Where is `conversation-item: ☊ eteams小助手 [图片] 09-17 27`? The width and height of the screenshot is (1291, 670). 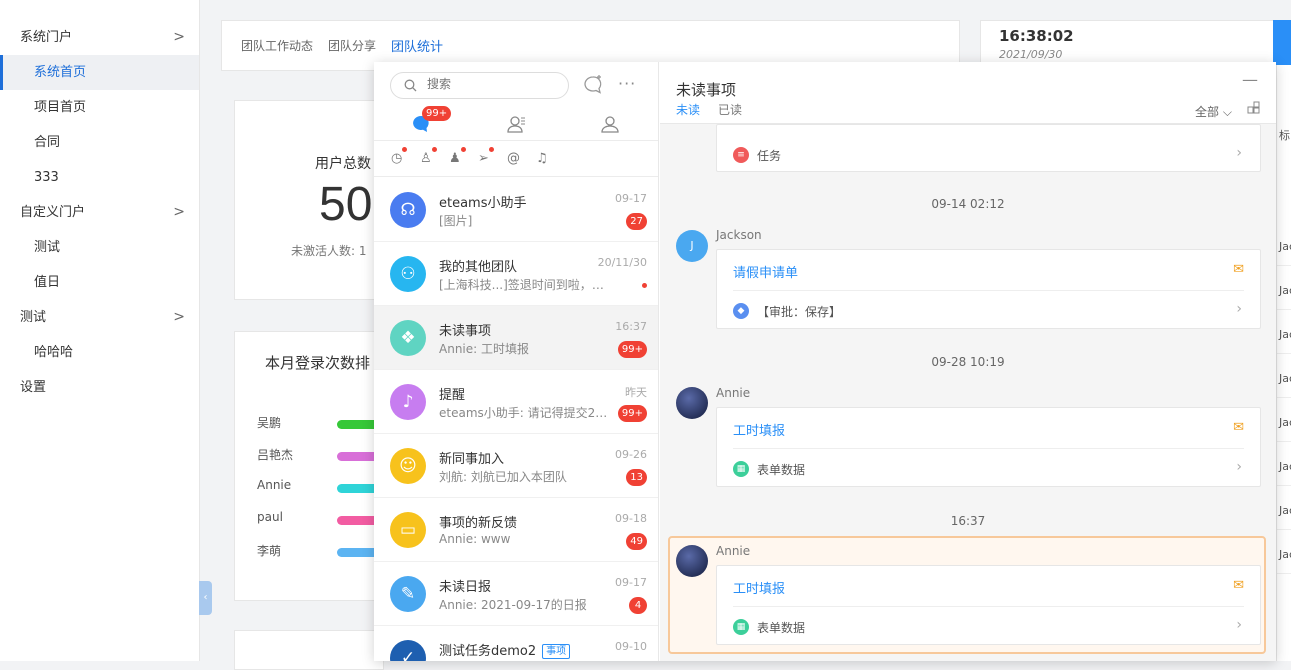 conversation-item: ☊ eteams小助手 [图片] 09-17 27 is located at coordinates (516, 210).